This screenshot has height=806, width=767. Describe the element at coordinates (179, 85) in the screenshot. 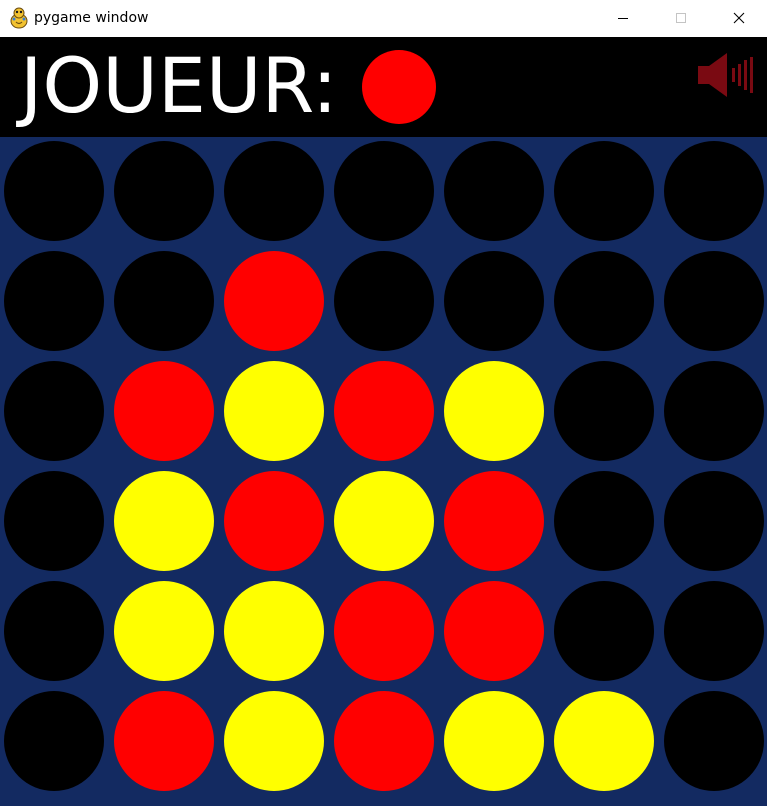

I see `current-player-label: JOUEUR:` at that location.